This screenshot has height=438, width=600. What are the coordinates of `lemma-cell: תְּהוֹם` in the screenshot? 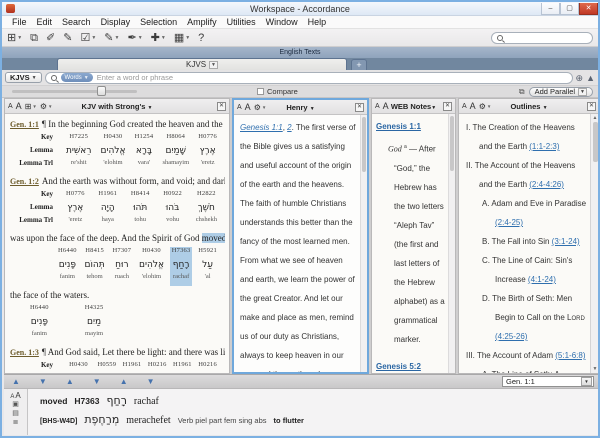 It's located at (94, 266).